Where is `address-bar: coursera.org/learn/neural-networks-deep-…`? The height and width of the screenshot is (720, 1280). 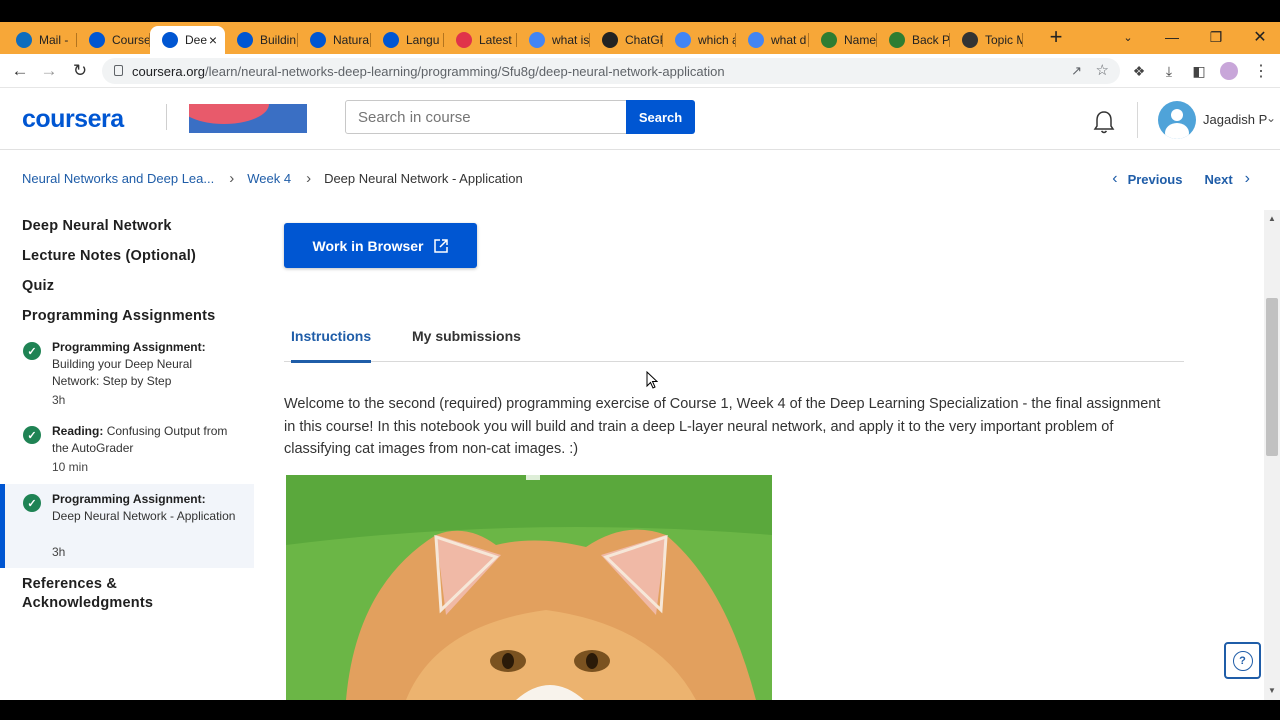 address-bar: coursera.org/learn/neural-networks-deep-… is located at coordinates (611, 71).